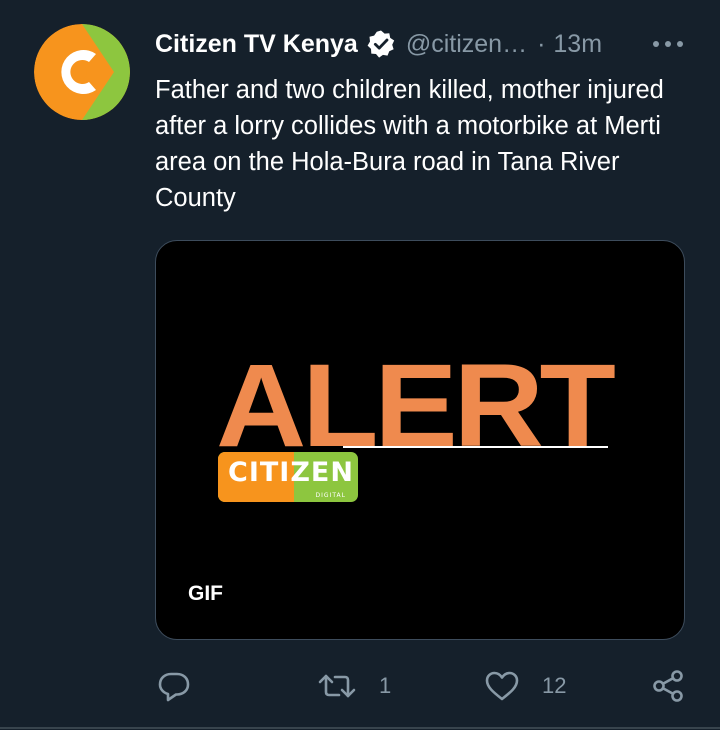 This screenshot has height=730, width=720. I want to click on citizen-logo: CITIZEN DIGITAL, so click(288, 477).